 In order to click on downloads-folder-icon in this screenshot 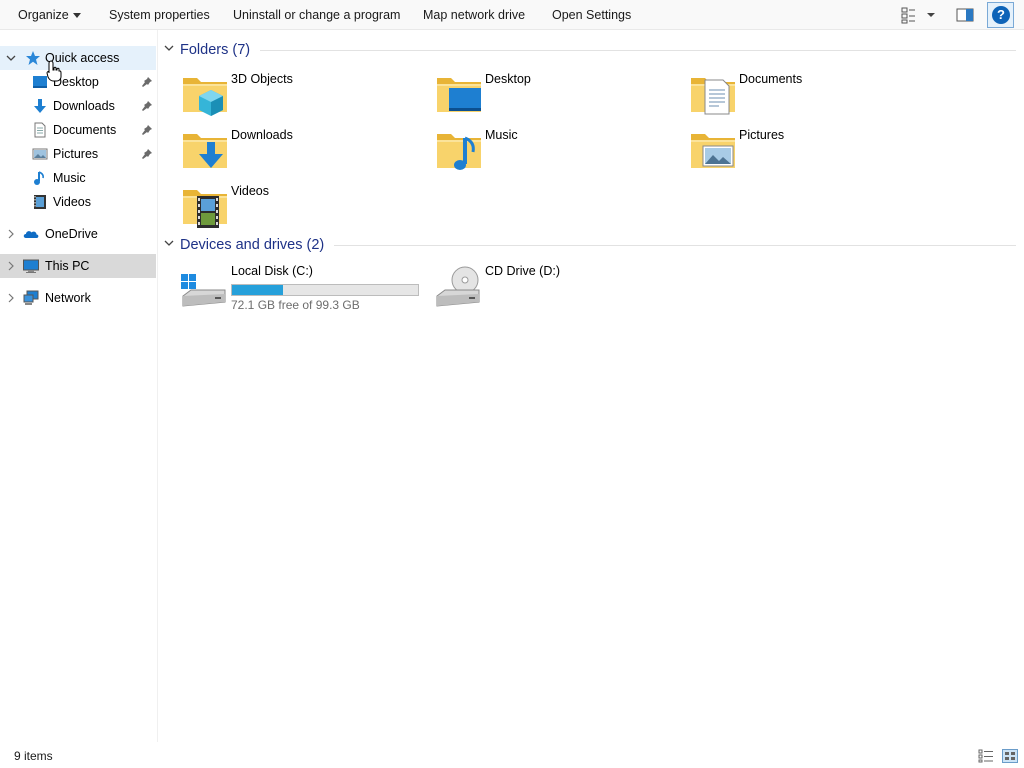, I will do `click(205, 147)`.